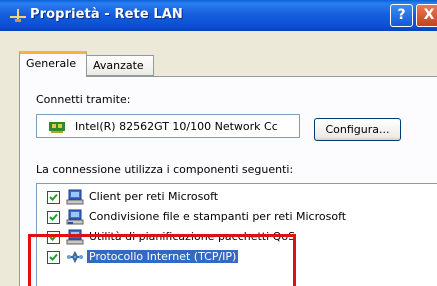 Image resolution: width=437 pixels, height=286 pixels. Describe the element at coordinates (218, 15) in the screenshot. I see `title-bar: Proprietà - Rete LAN ? X` at that location.